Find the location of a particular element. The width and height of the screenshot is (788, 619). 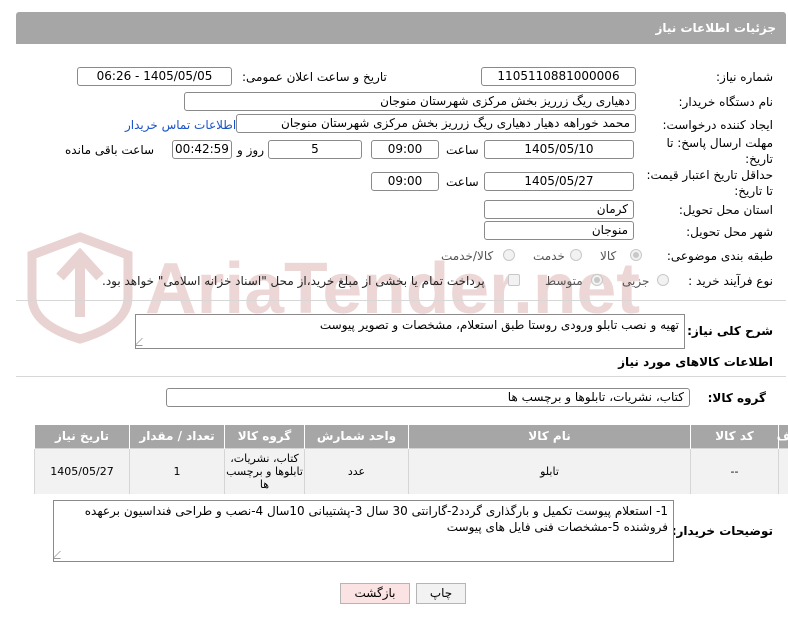

col-header-item-name: نام کالا is located at coordinates (549, 436).